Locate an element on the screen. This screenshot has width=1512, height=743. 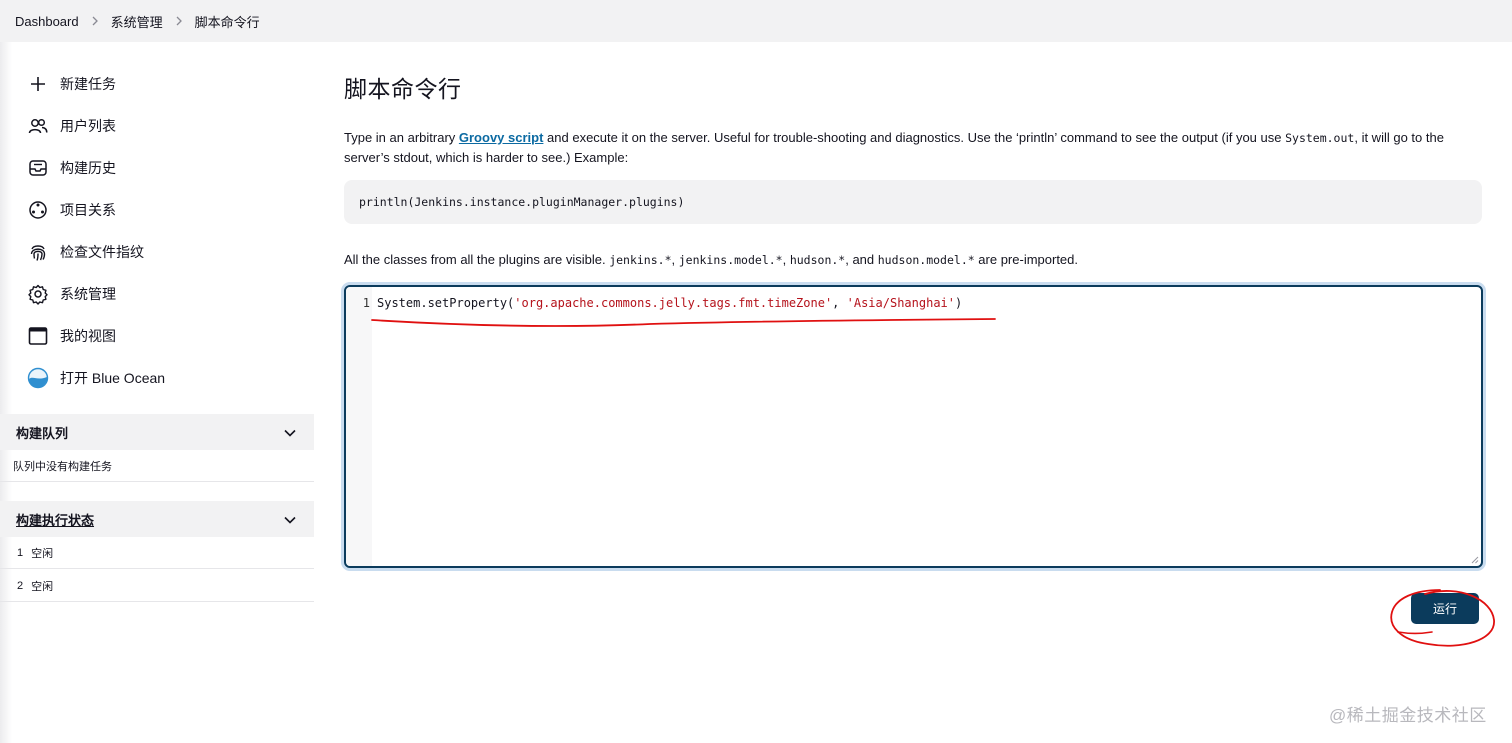
note-text: are pre-imported. is located at coordinates (1026, 259).